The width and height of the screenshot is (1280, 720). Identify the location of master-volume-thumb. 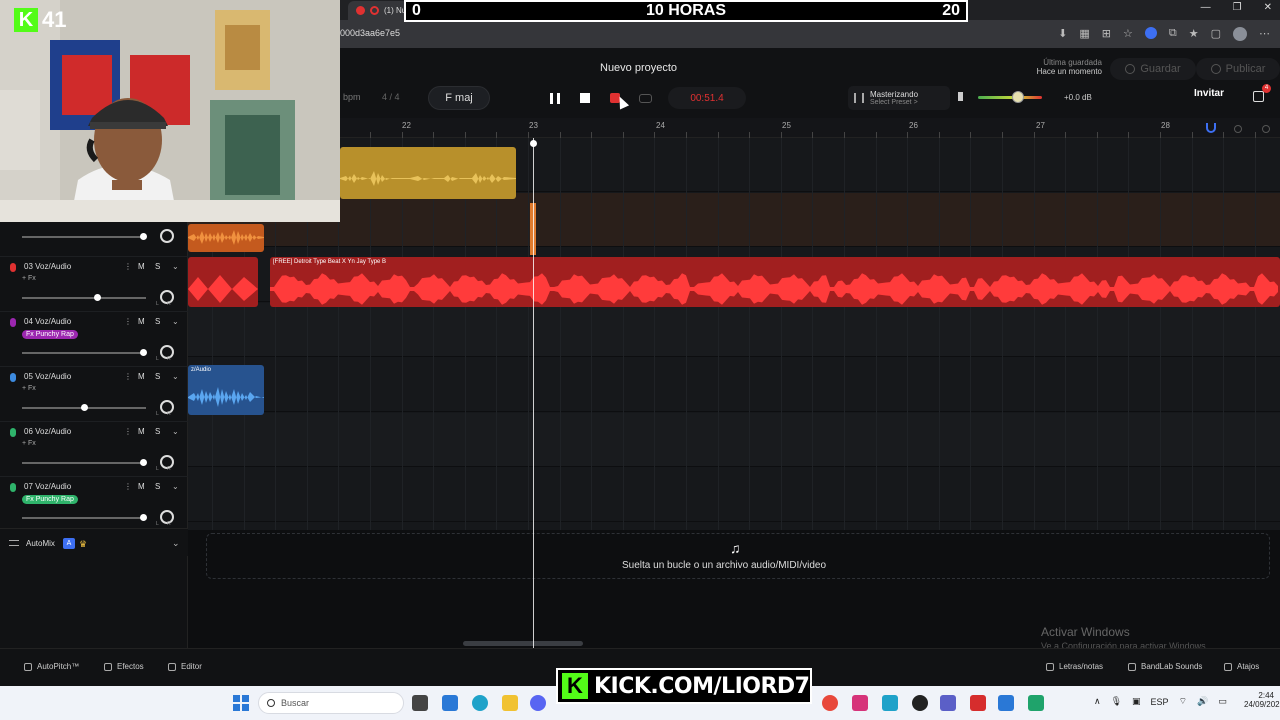
(1017, 97).